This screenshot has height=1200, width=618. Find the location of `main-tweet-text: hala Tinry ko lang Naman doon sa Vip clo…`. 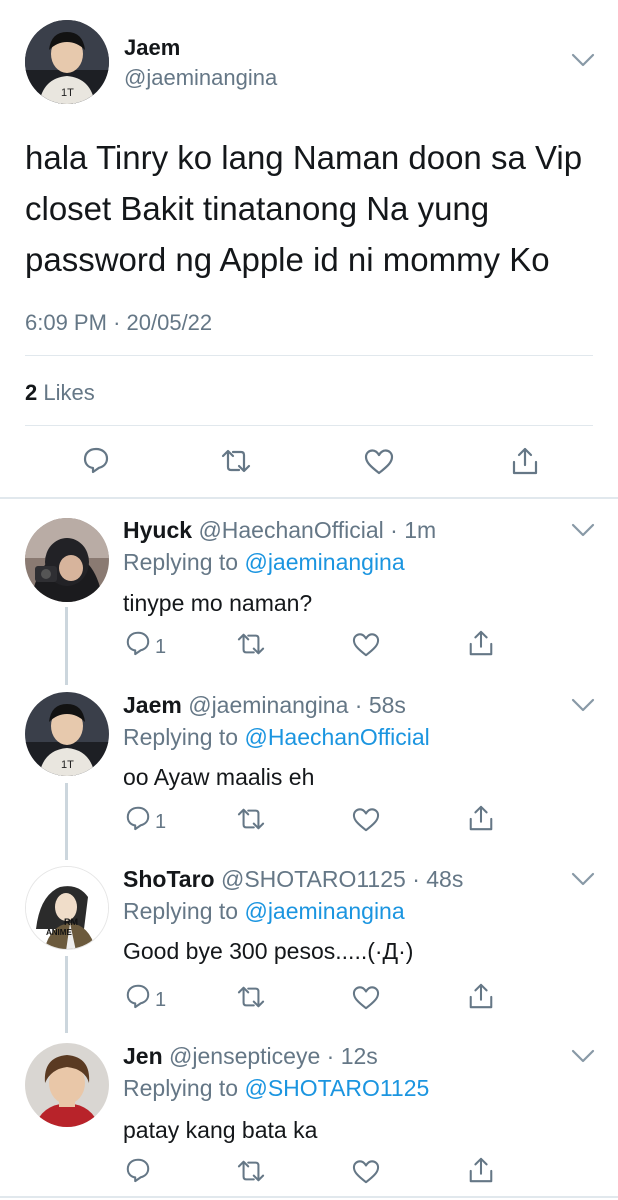

main-tweet-text: hala Tinry ko lang Naman doon sa Vip clo… is located at coordinates (303, 208).